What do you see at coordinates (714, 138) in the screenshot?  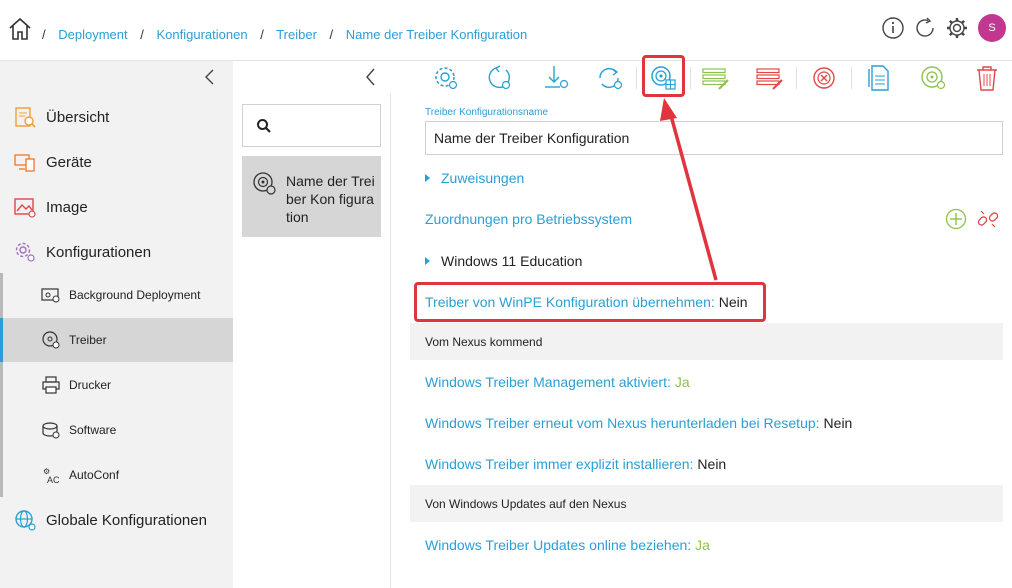 I see `name-input: Name der Treiber Konfiguration` at bounding box center [714, 138].